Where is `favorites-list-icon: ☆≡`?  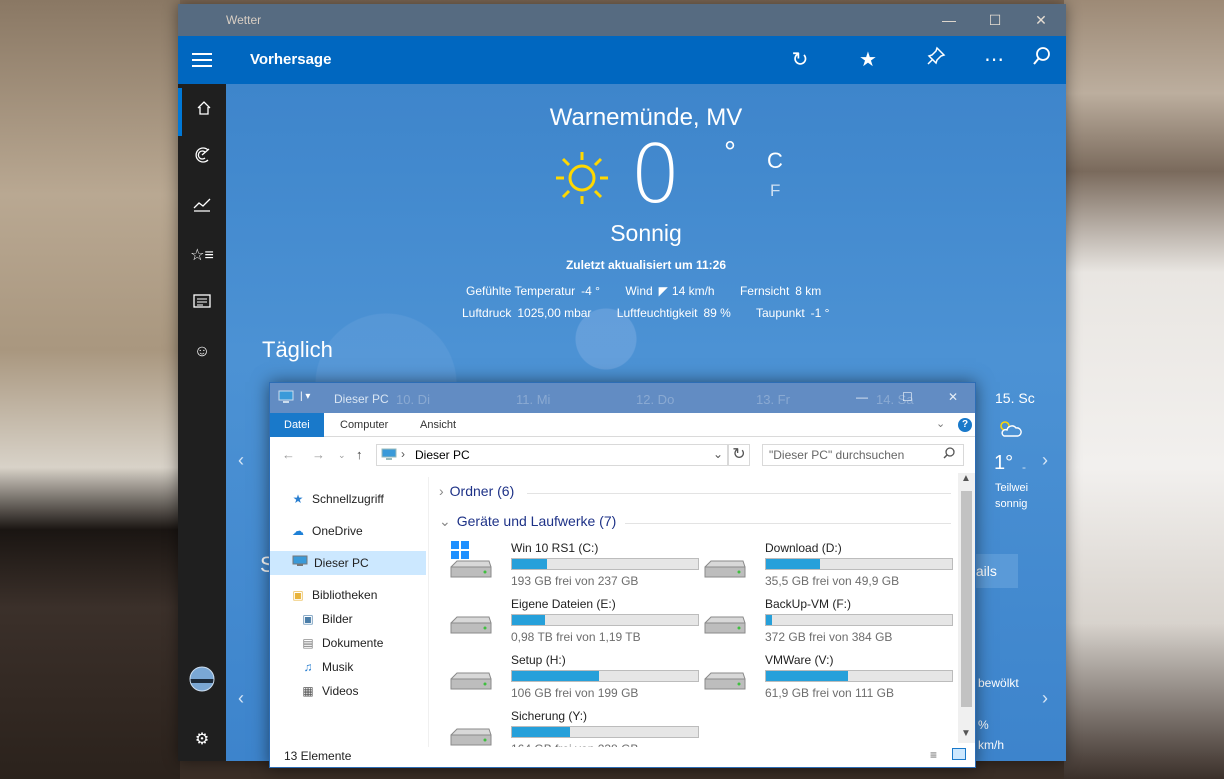 favorites-list-icon: ☆≡ is located at coordinates (202, 256).